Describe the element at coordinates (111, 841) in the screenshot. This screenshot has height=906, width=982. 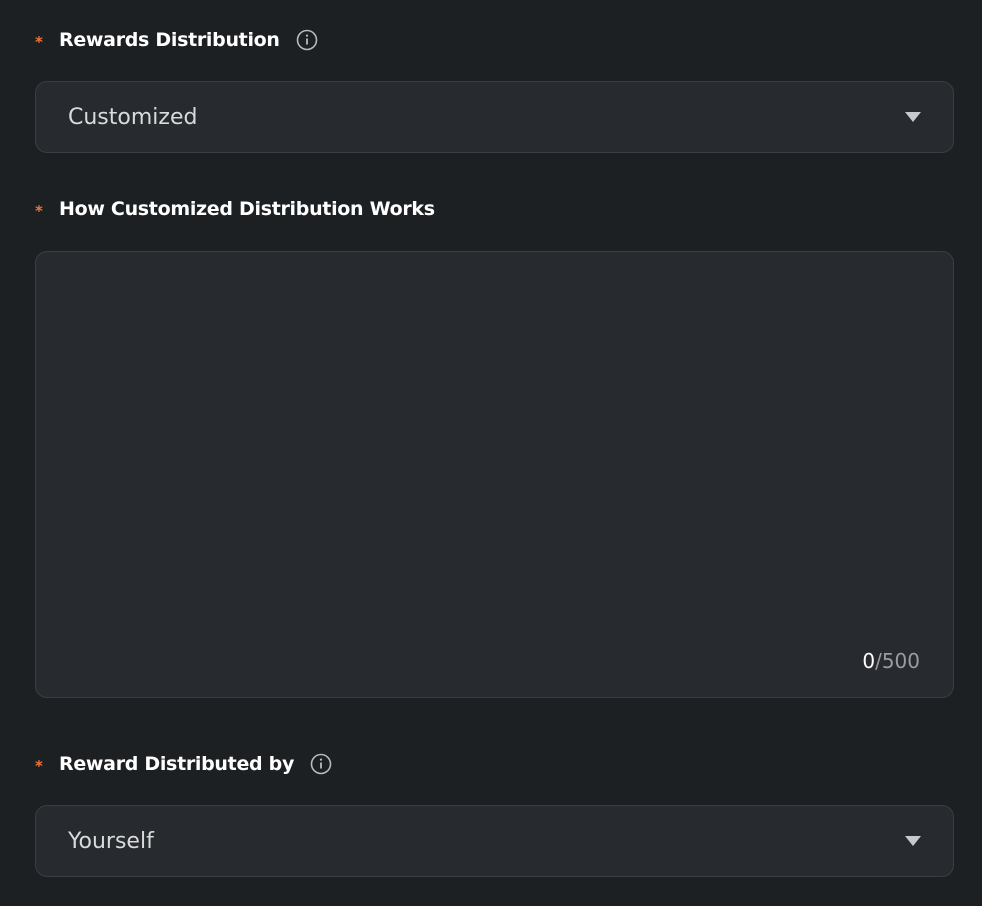
I see `distributed-by-selected-value: Yourself` at that location.